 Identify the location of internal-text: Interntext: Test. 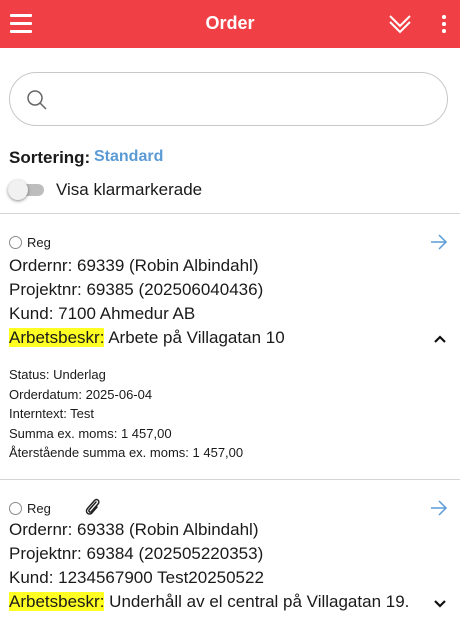
(52, 413).